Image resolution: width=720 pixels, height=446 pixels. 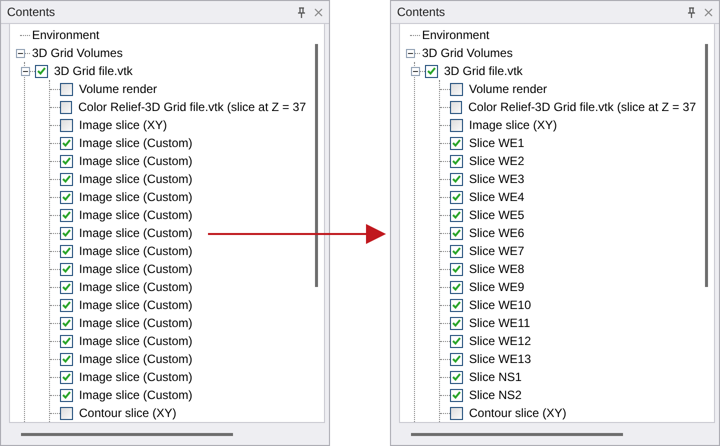 What do you see at coordinates (496, 179) in the screenshot?
I see `tree-item: Slice WE3` at bounding box center [496, 179].